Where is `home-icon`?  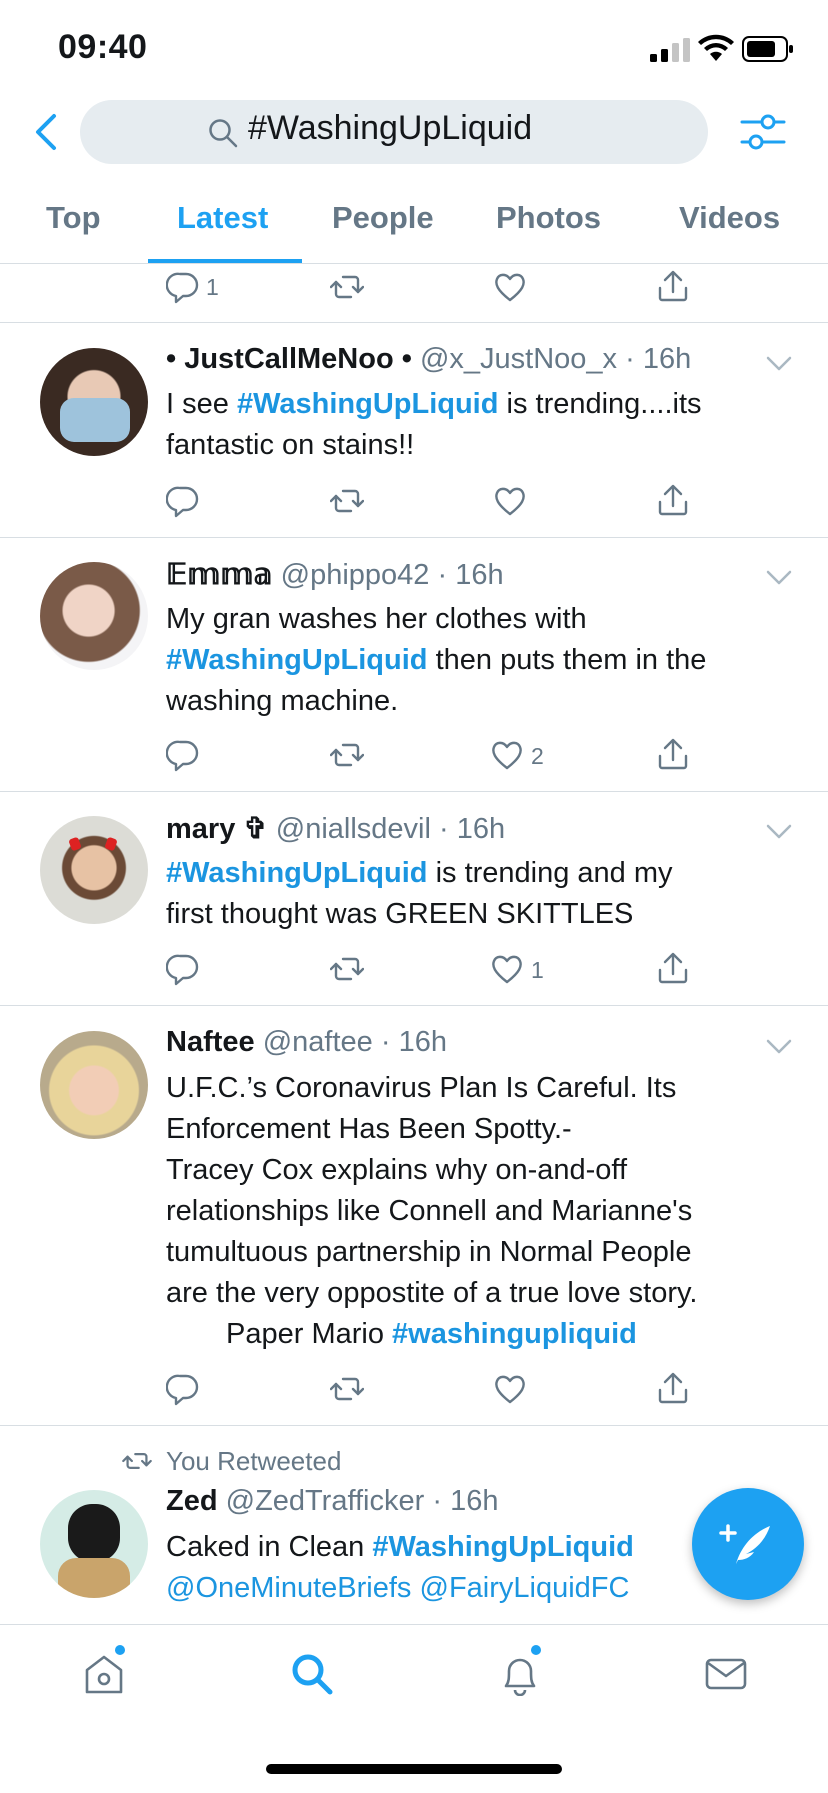
home-icon is located at coordinates (104, 1674).